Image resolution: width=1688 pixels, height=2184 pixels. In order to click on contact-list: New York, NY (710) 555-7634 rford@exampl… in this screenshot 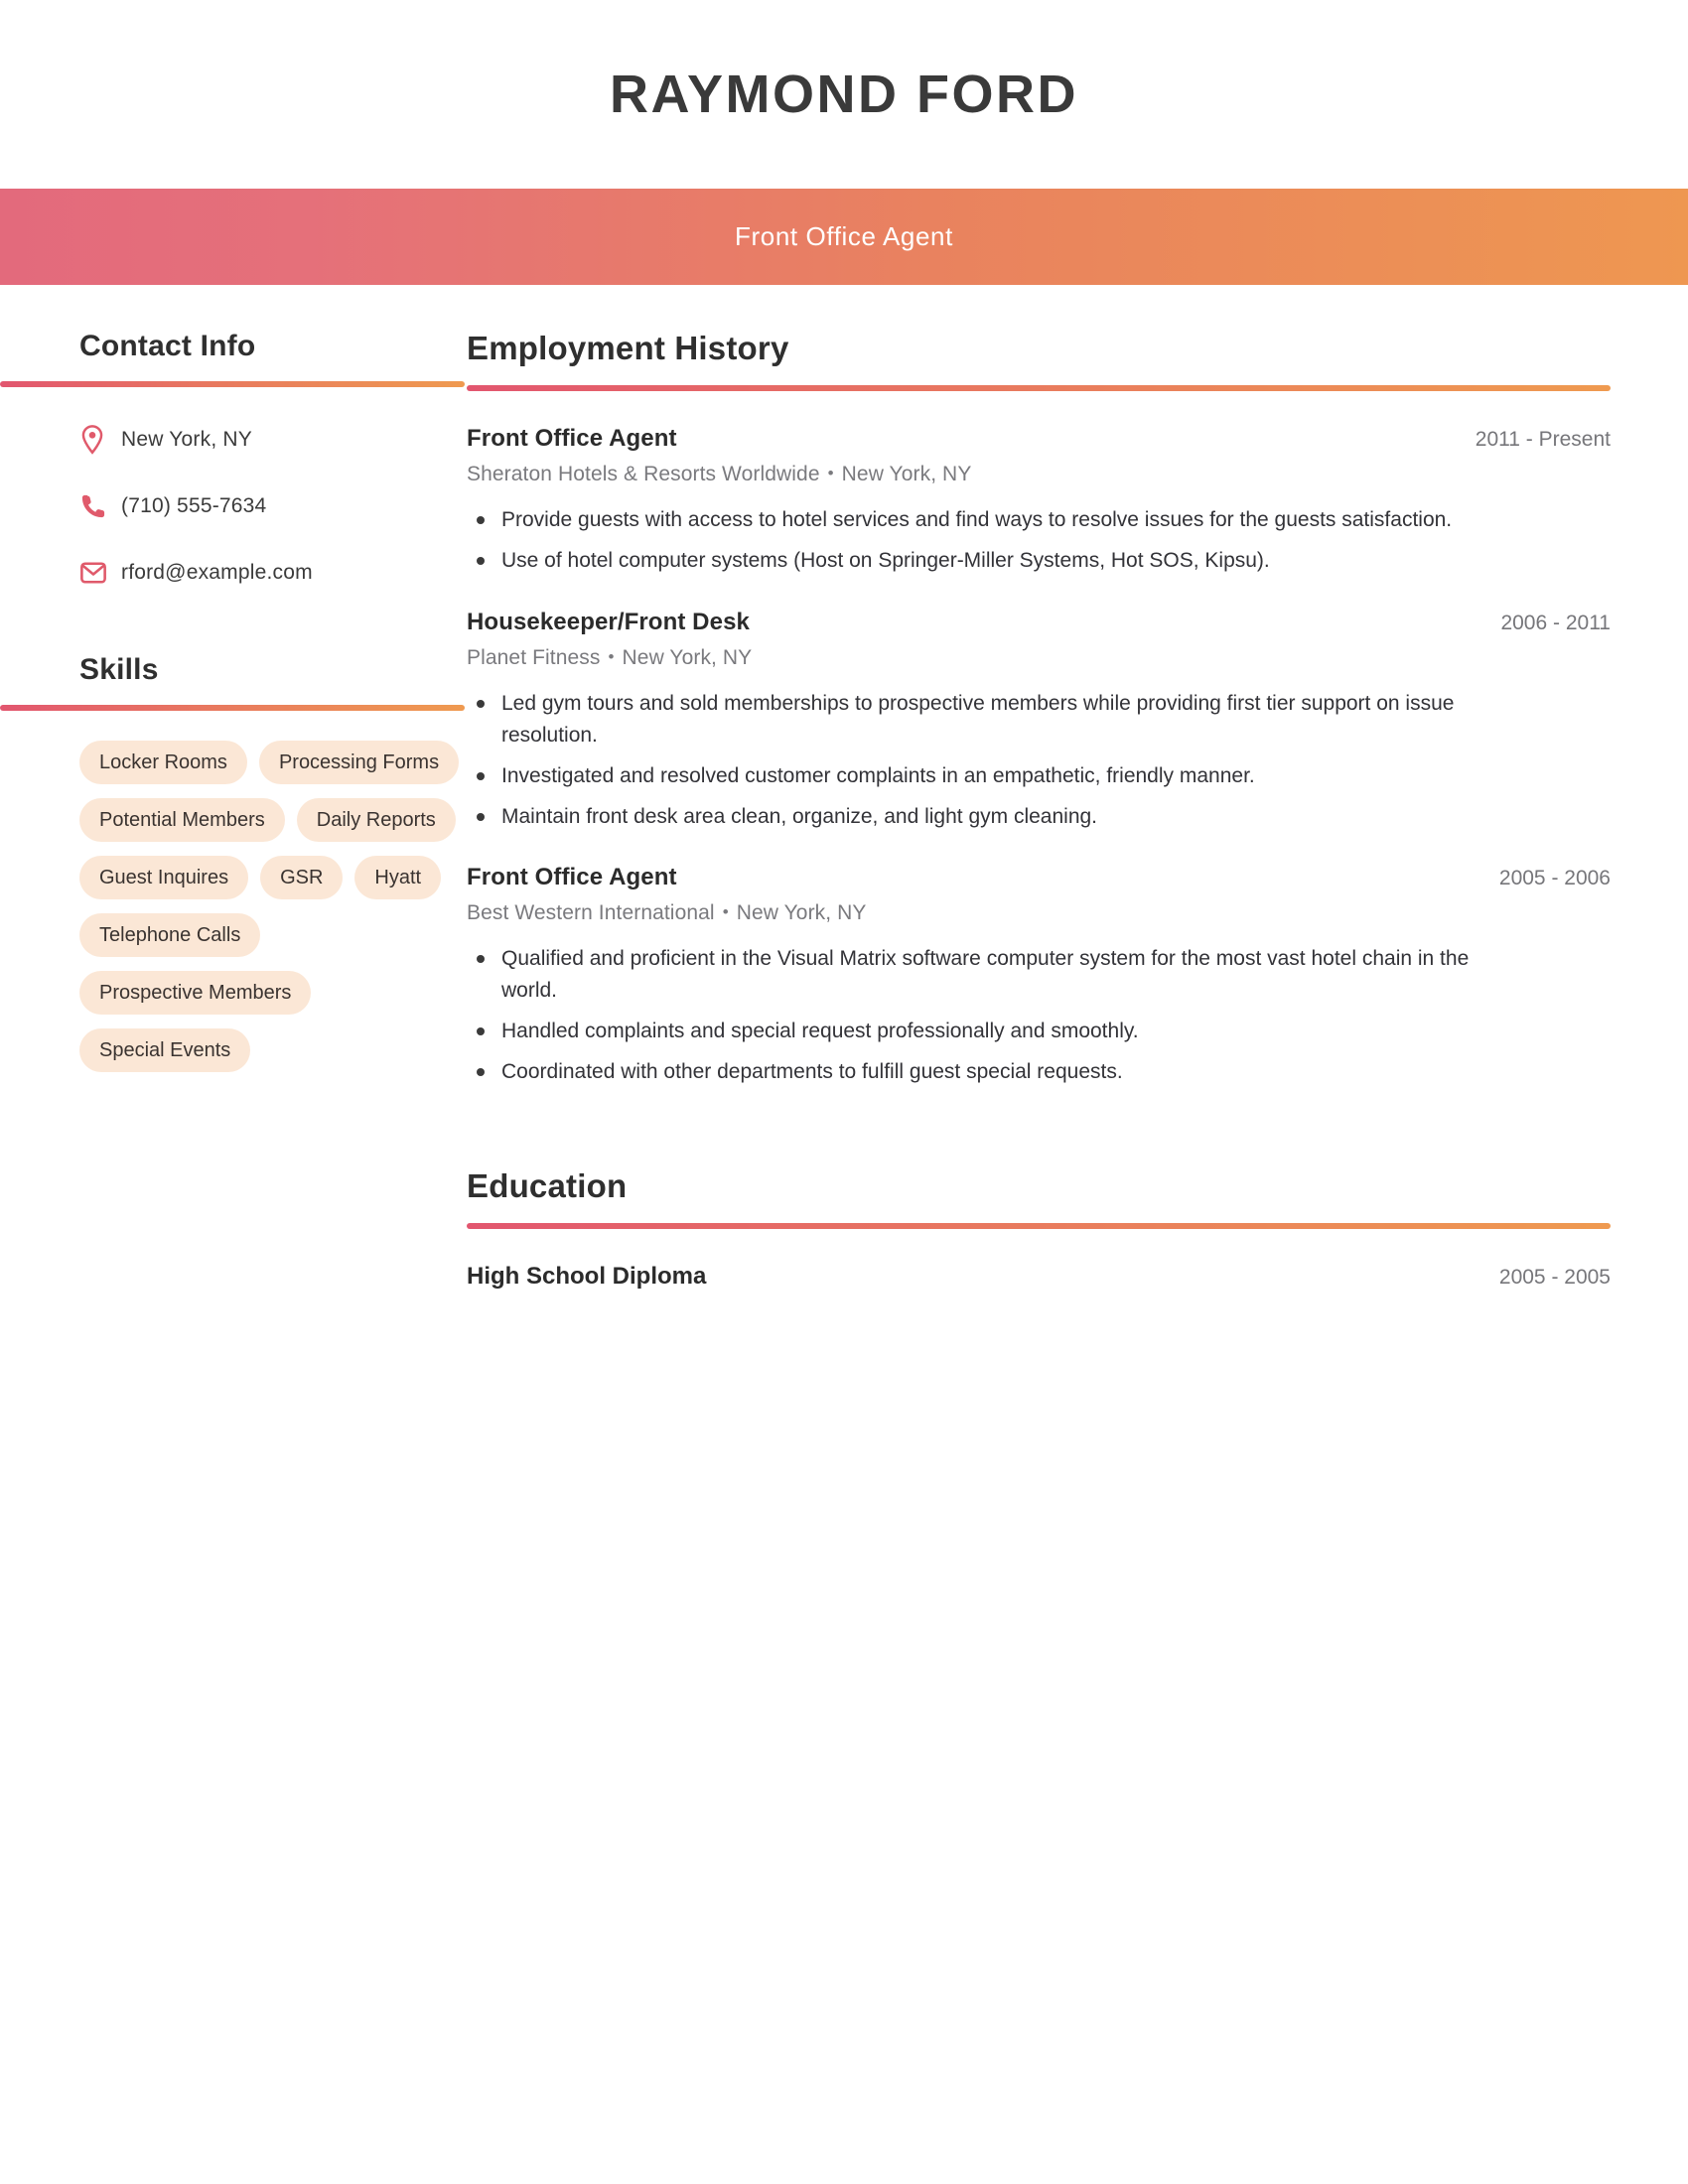, I will do `click(273, 506)`.